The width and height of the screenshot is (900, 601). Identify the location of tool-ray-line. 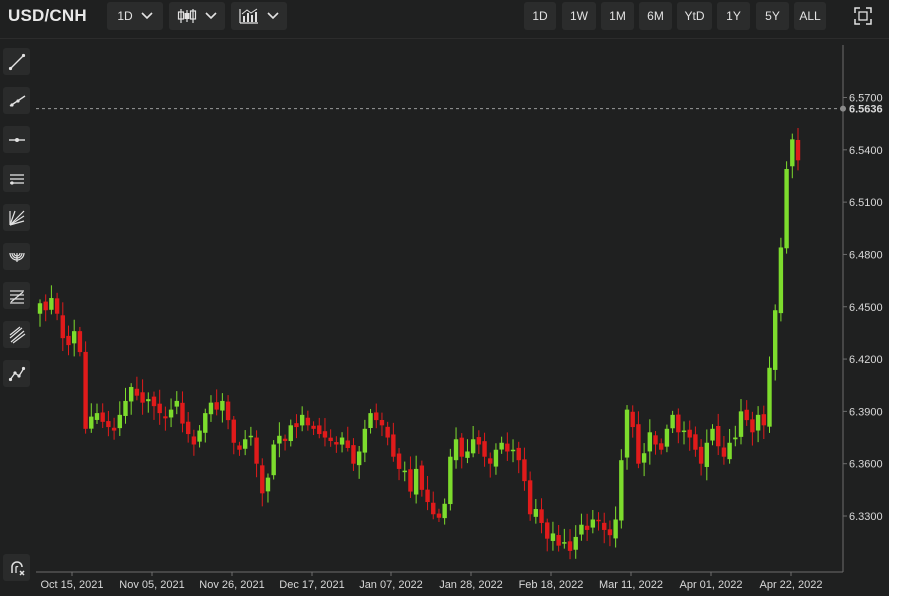
(16, 100).